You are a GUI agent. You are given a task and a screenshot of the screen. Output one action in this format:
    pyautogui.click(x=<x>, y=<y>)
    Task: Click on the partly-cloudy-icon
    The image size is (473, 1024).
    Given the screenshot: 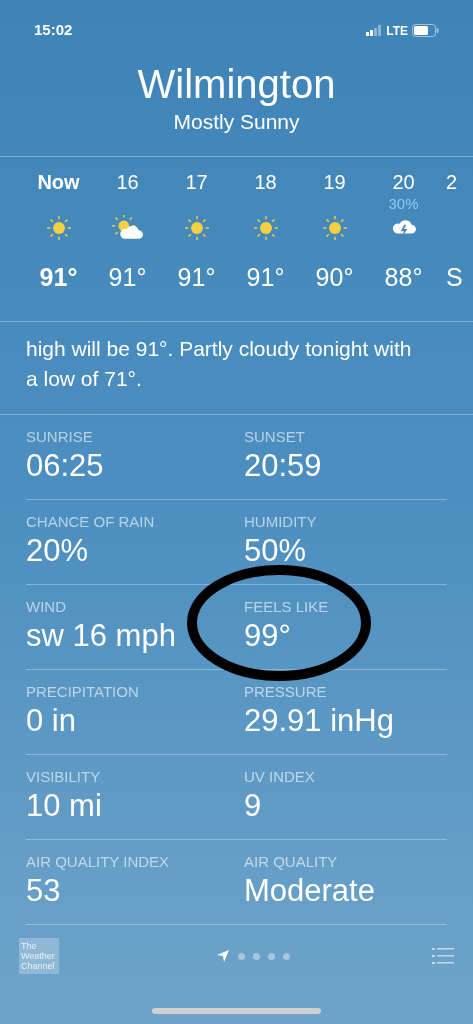 What is the action you would take?
    pyautogui.click(x=127, y=228)
    